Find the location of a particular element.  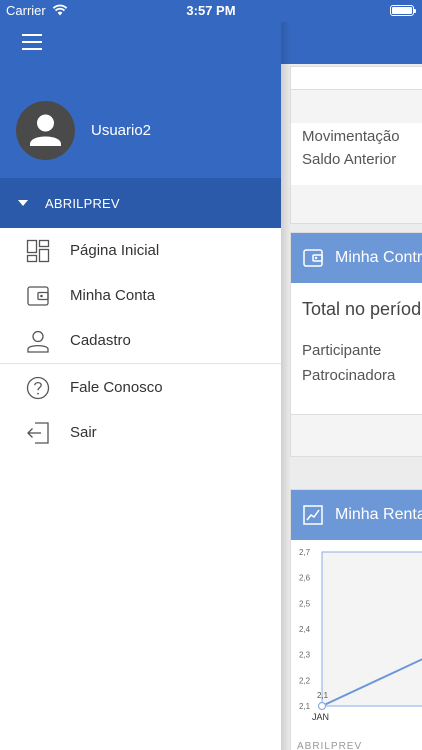

user-icon is located at coordinates (45, 130).